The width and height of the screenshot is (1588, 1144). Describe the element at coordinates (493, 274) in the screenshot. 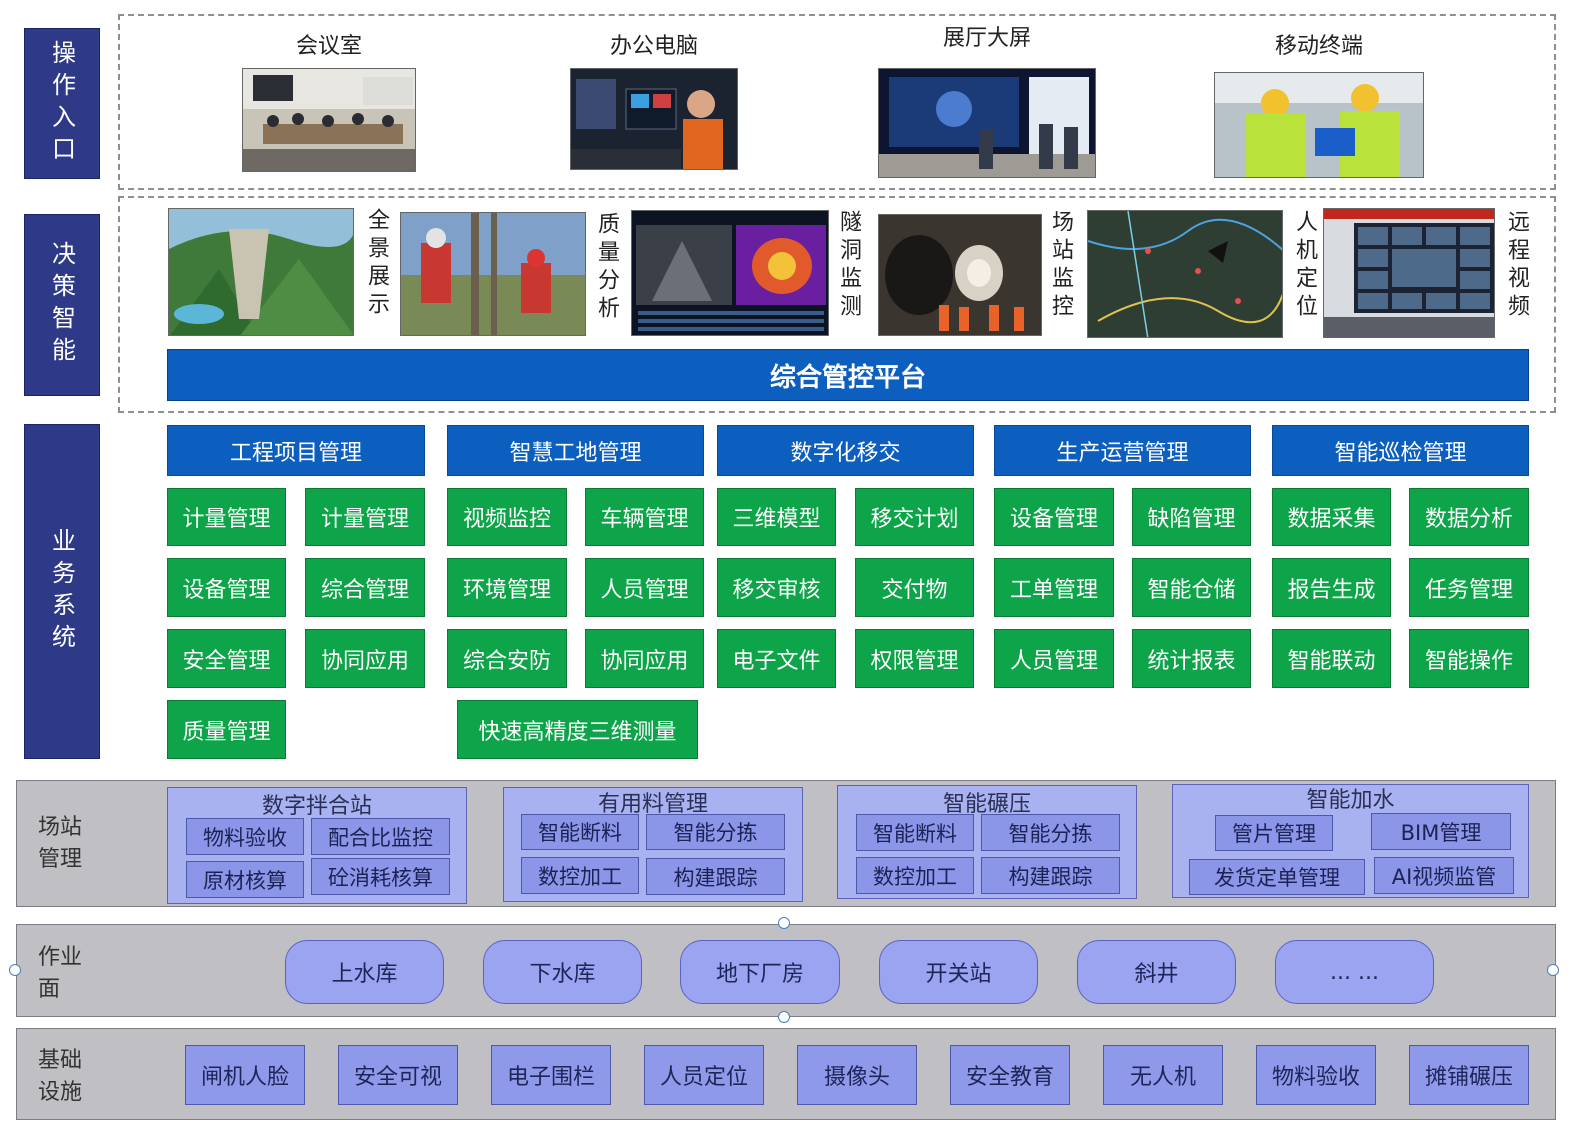

I see `quality-analysis-photo` at that location.